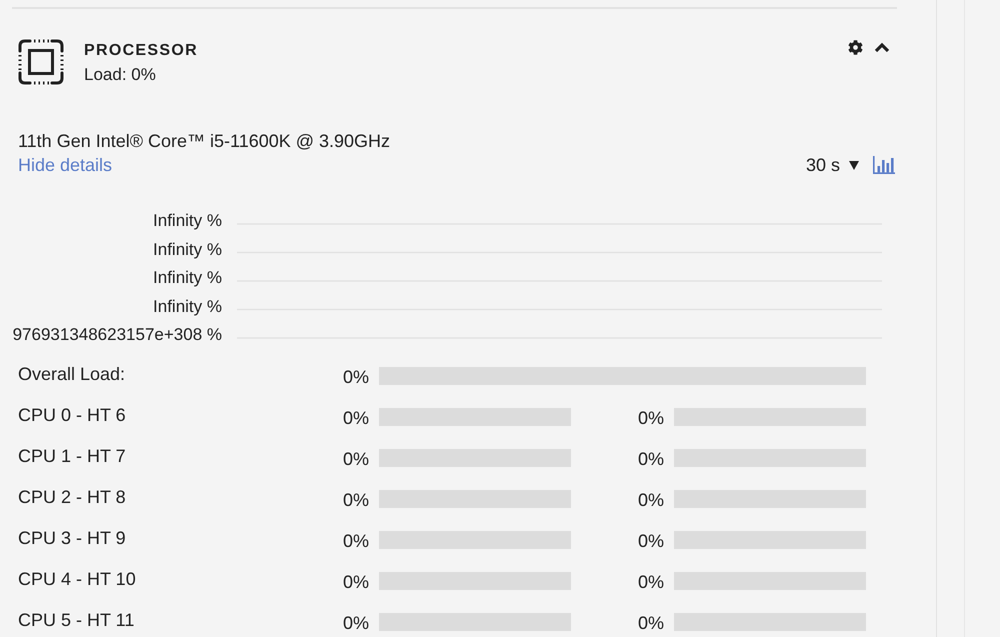 Image resolution: width=1000 pixels, height=637 pixels. Describe the element at coordinates (77, 620) in the screenshot. I see `core-label: CPU 5 - HT 11` at that location.